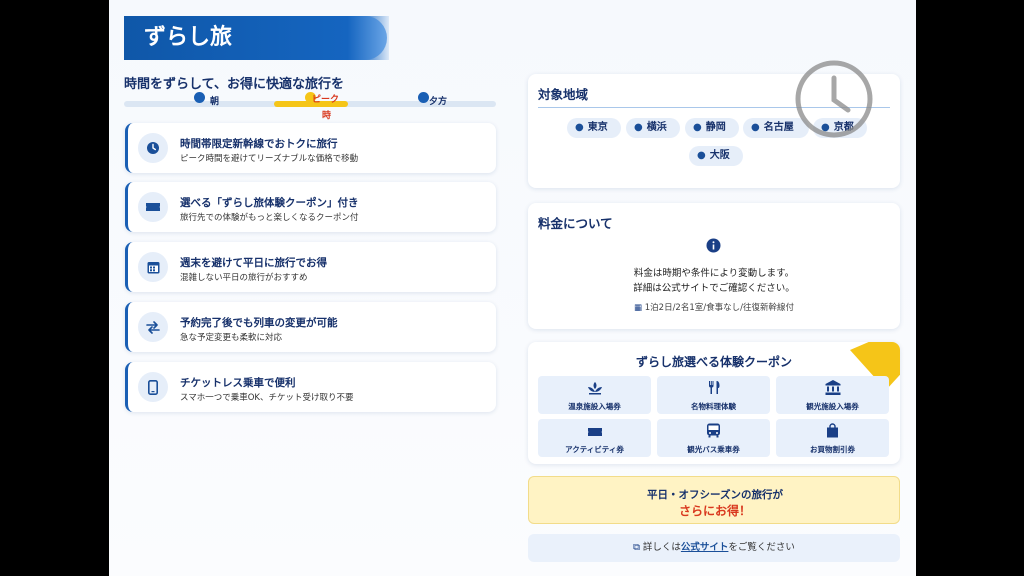 This screenshot has height=576, width=1024. I want to click on link-prefix: 詳しくは, so click(661, 547).